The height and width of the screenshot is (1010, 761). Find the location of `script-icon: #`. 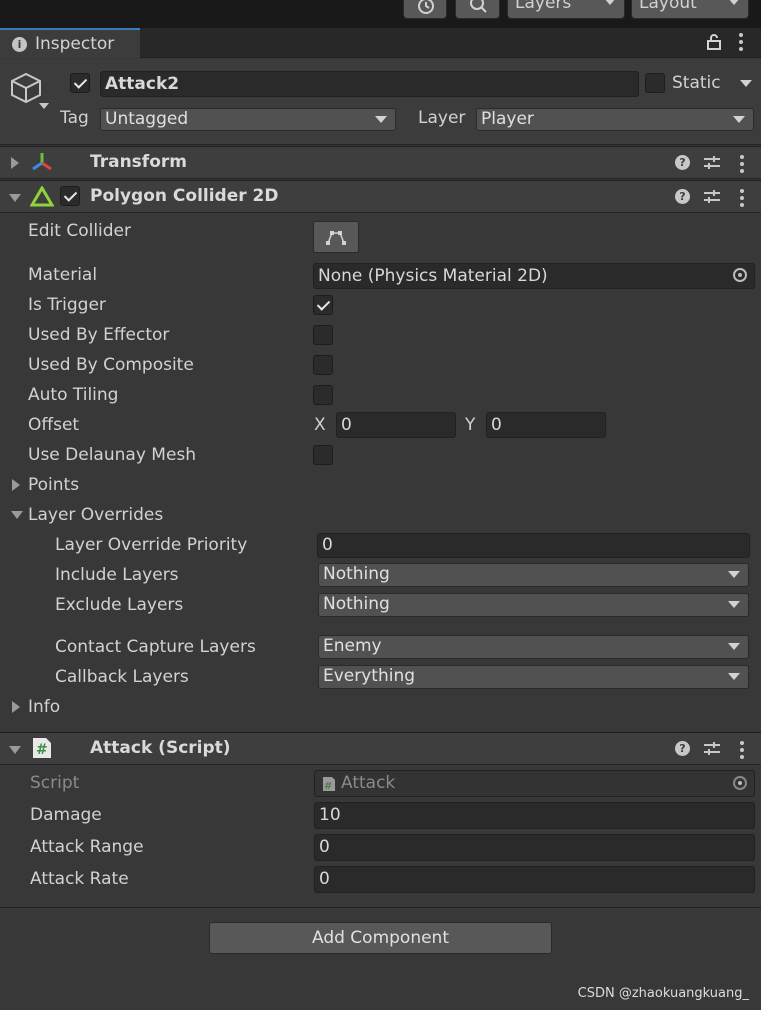

script-icon: # is located at coordinates (42, 748).